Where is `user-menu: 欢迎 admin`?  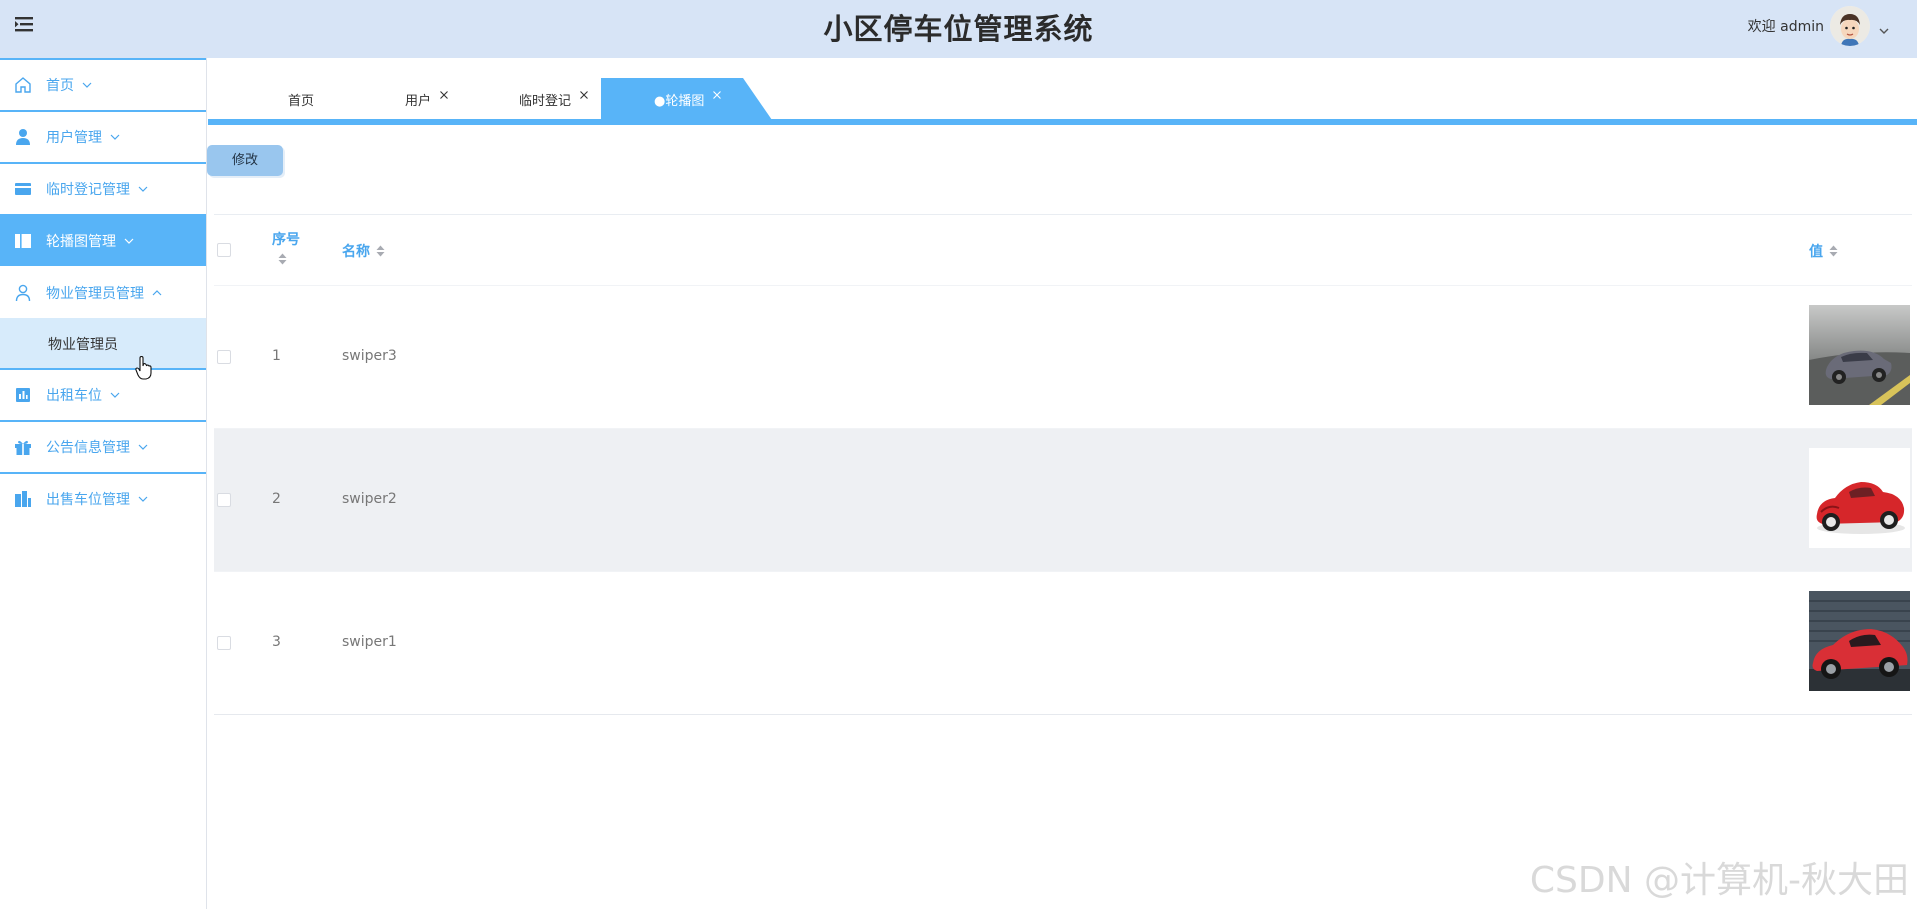 user-menu: 欢迎 admin is located at coordinates (1818, 26).